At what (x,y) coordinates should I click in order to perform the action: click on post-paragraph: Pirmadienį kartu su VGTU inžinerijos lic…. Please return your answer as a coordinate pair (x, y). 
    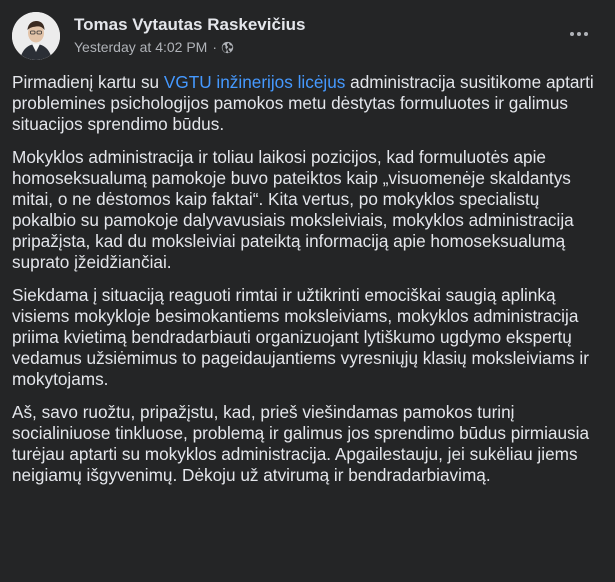
    Looking at the image, I should click on (304, 103).